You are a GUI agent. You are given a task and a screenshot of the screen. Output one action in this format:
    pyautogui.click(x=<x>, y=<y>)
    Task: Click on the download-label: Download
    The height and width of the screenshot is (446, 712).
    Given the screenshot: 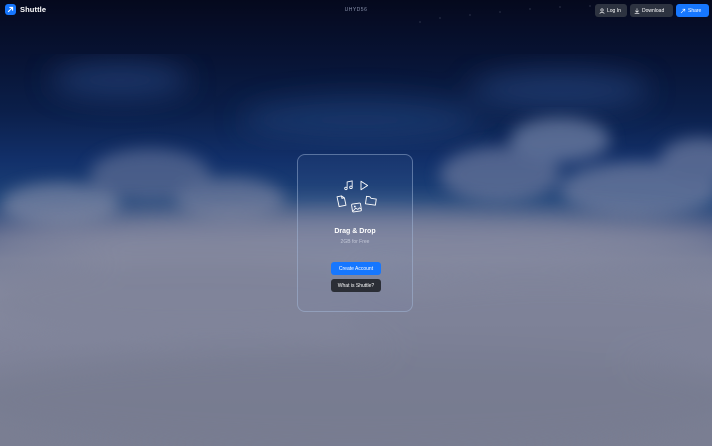 What is the action you would take?
    pyautogui.click(x=653, y=10)
    